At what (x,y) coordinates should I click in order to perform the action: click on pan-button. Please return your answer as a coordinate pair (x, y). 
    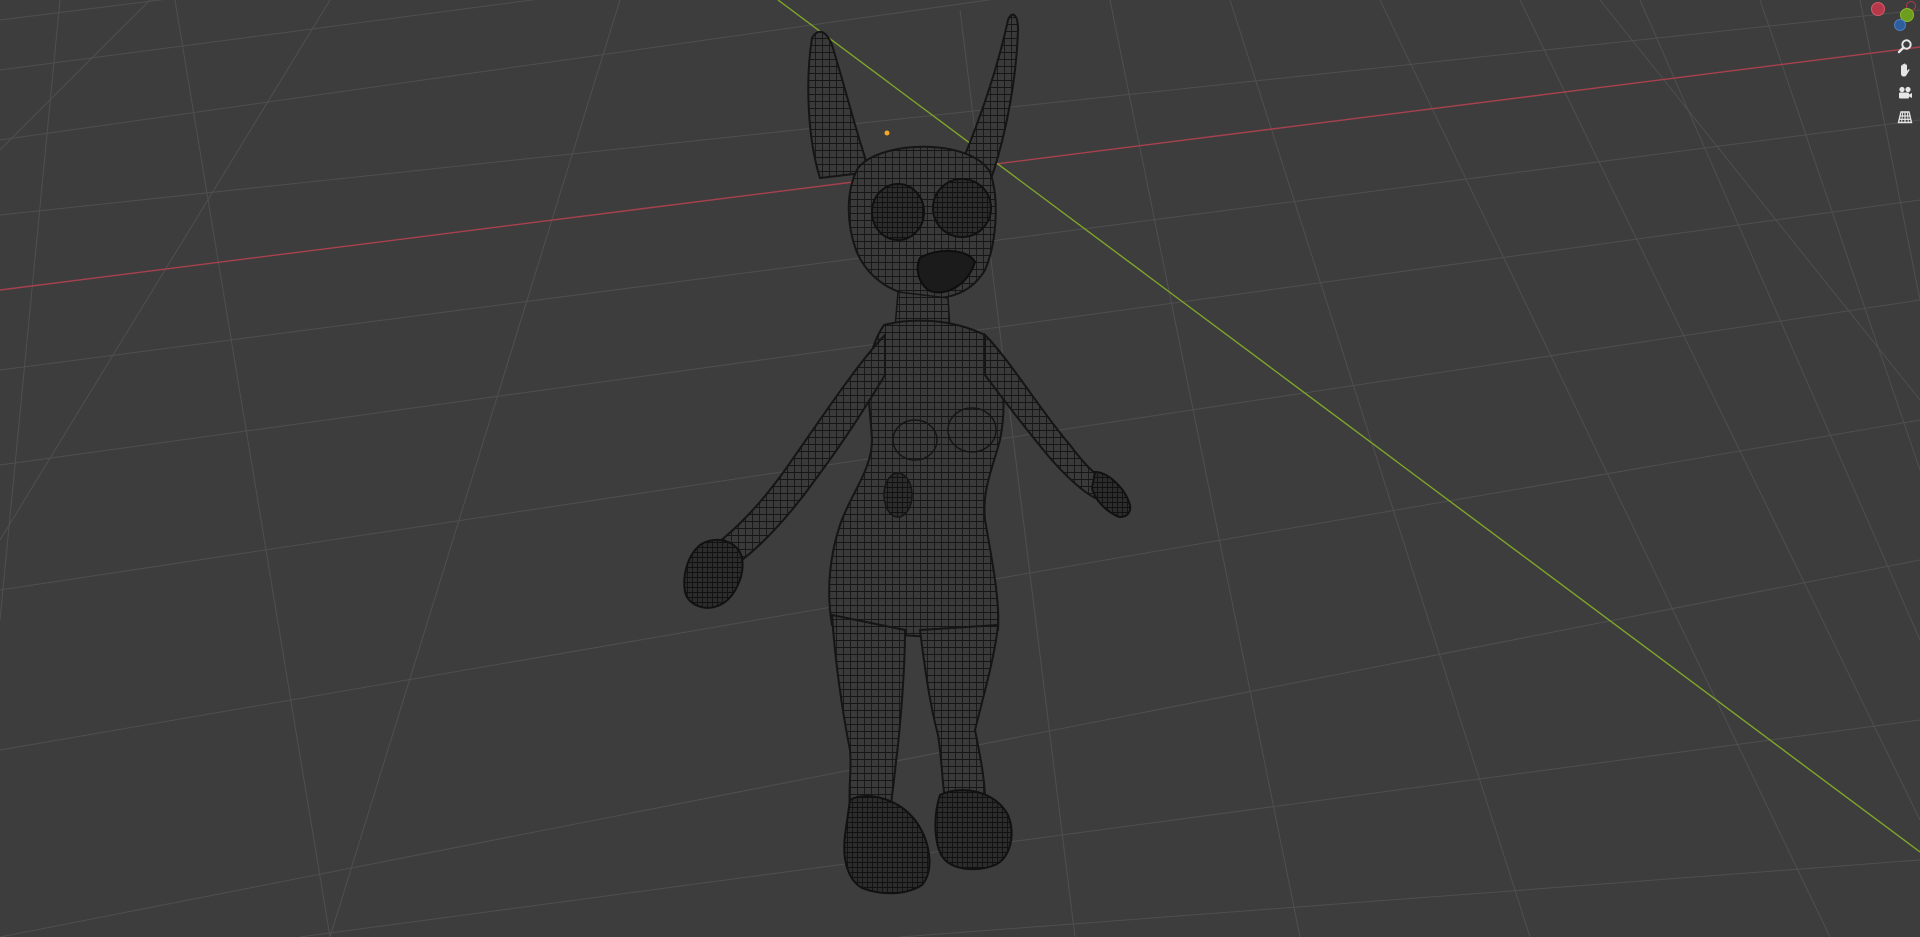
    Looking at the image, I should click on (1905, 70).